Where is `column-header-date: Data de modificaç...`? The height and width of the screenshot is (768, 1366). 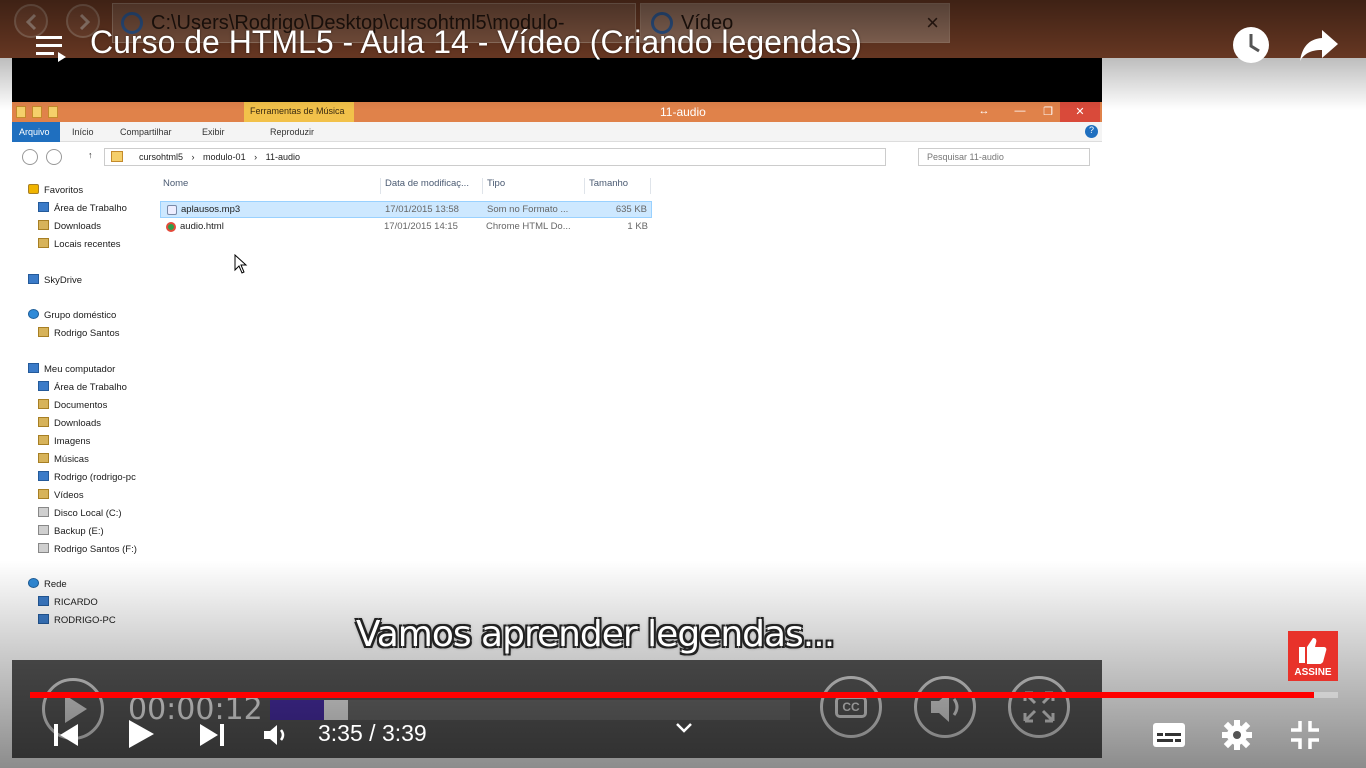
column-header-date: Data de modificaç... is located at coordinates (427, 183).